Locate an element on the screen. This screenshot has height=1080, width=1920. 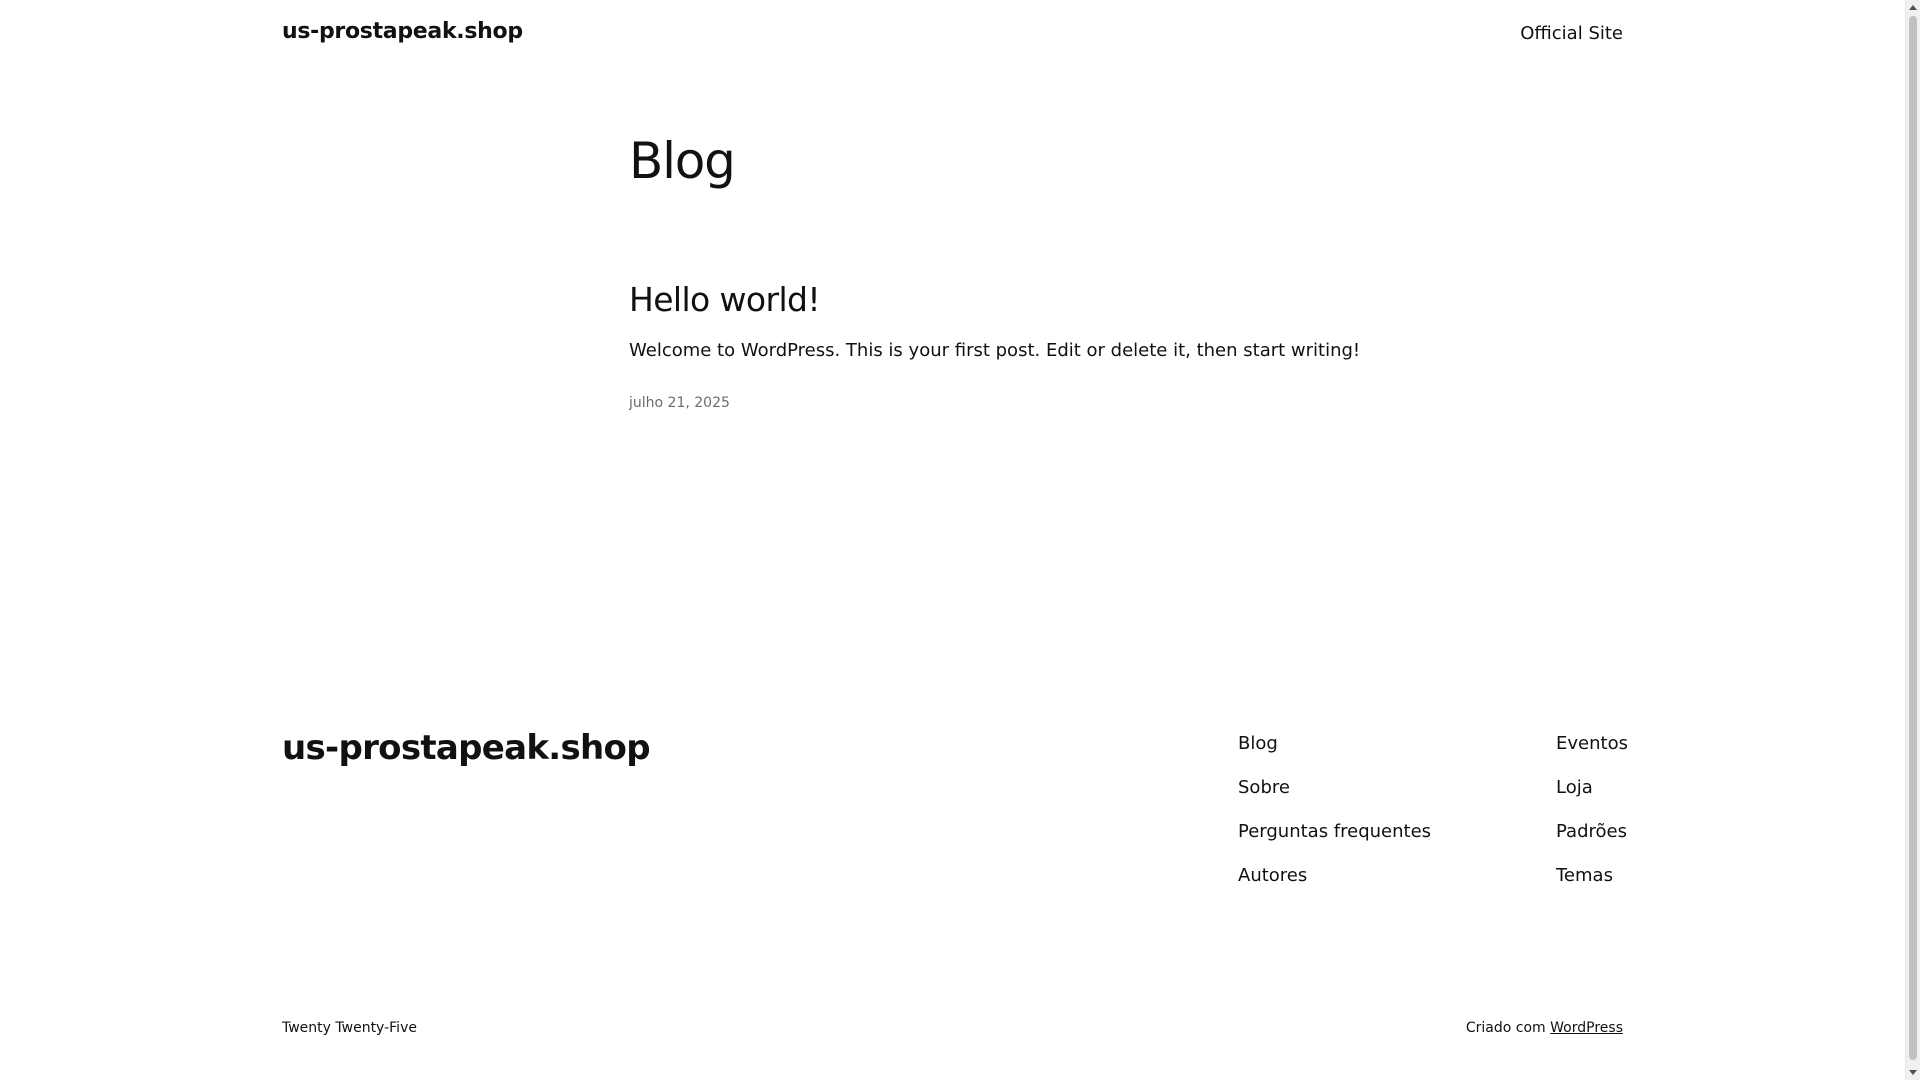
official-site-link: Official Site is located at coordinates (1571, 33).